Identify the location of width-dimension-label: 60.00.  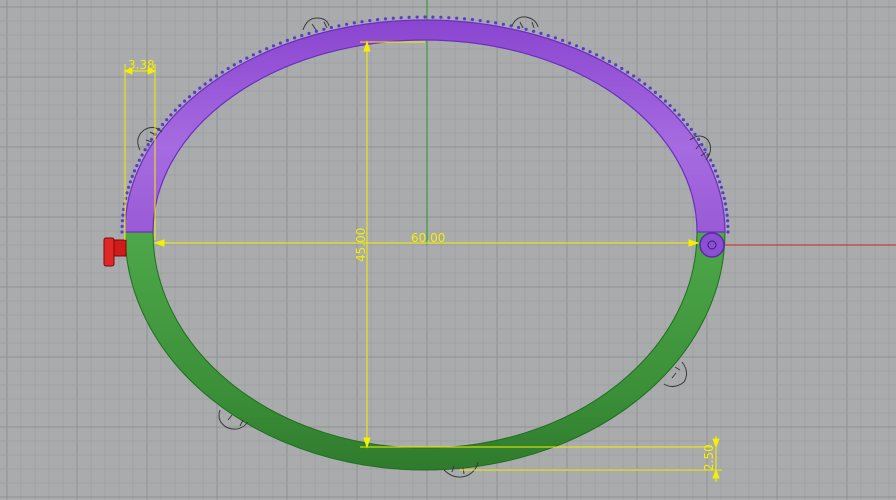
(428, 238).